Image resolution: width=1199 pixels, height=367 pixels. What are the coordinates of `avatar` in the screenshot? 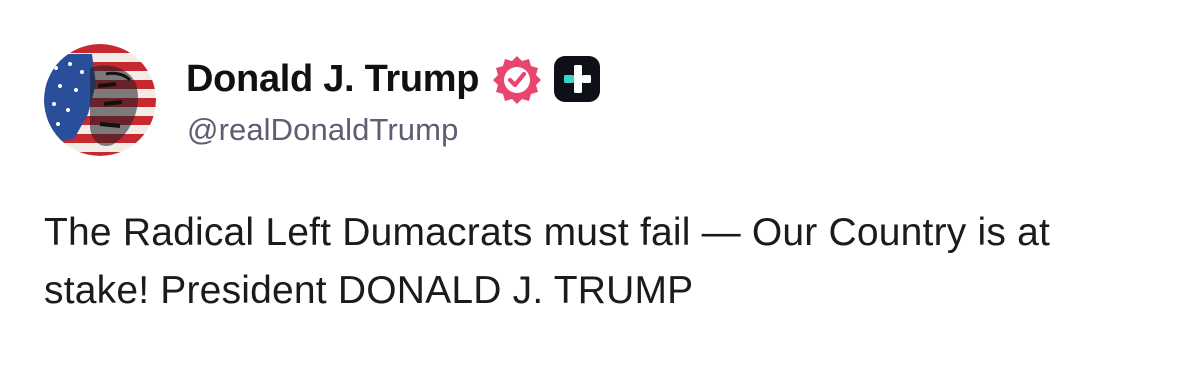 It's located at (100, 100).